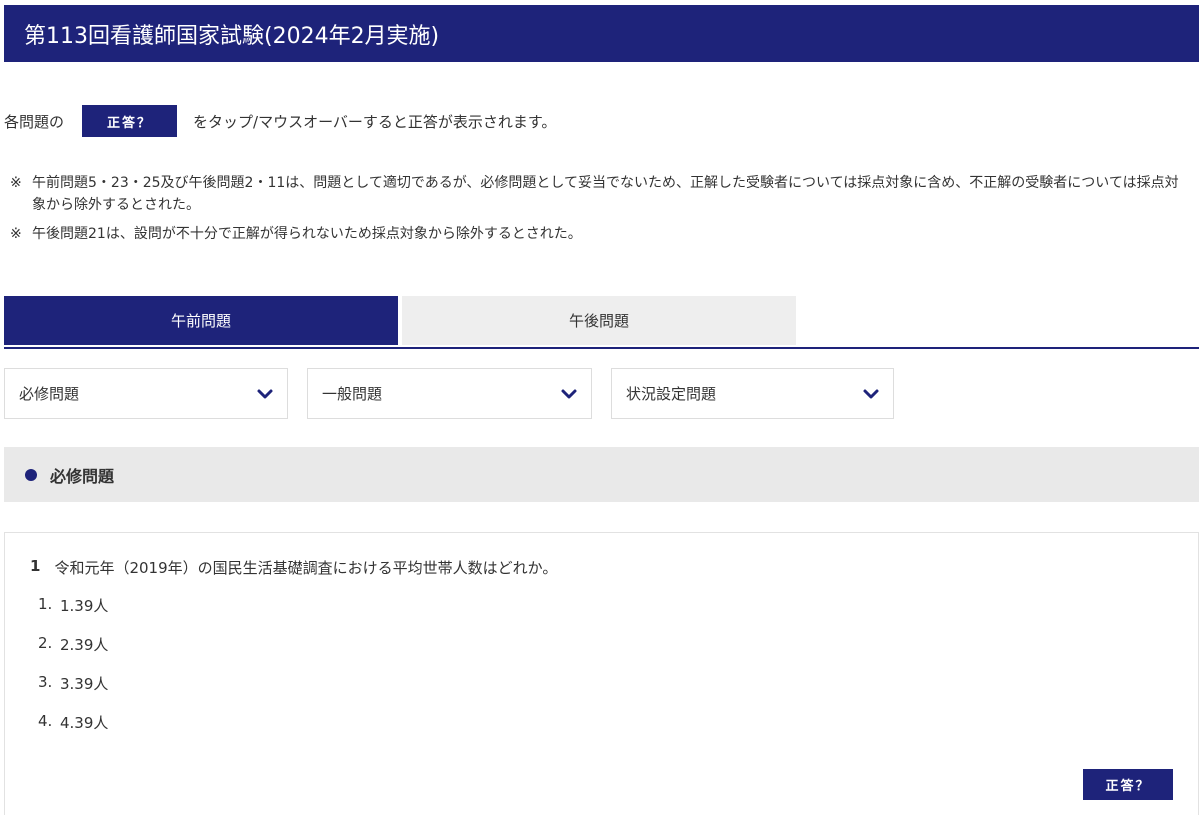  Describe the element at coordinates (375, 121) in the screenshot. I see `intro-suffix: をタップ/マウスオーバーすると正答が表示されます。` at that location.